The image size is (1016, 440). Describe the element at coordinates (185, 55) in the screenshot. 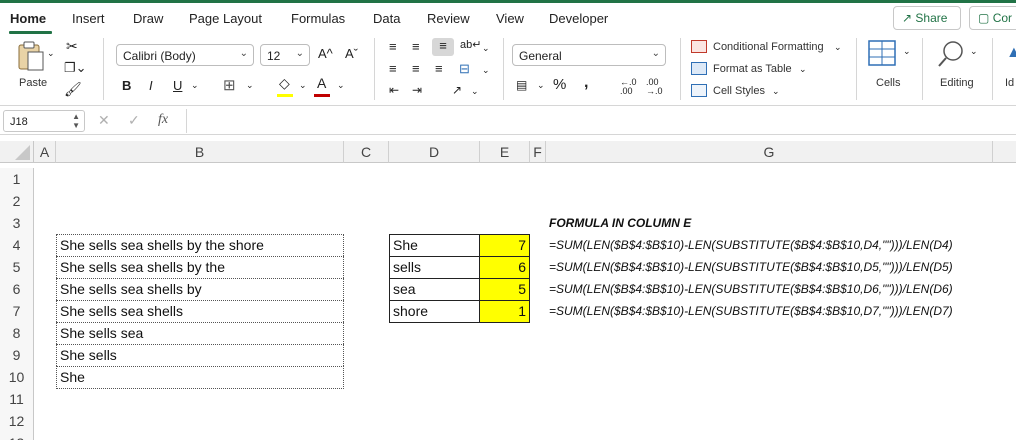

I see `font-name-dropdown: Calibri (Body) ⌄` at that location.